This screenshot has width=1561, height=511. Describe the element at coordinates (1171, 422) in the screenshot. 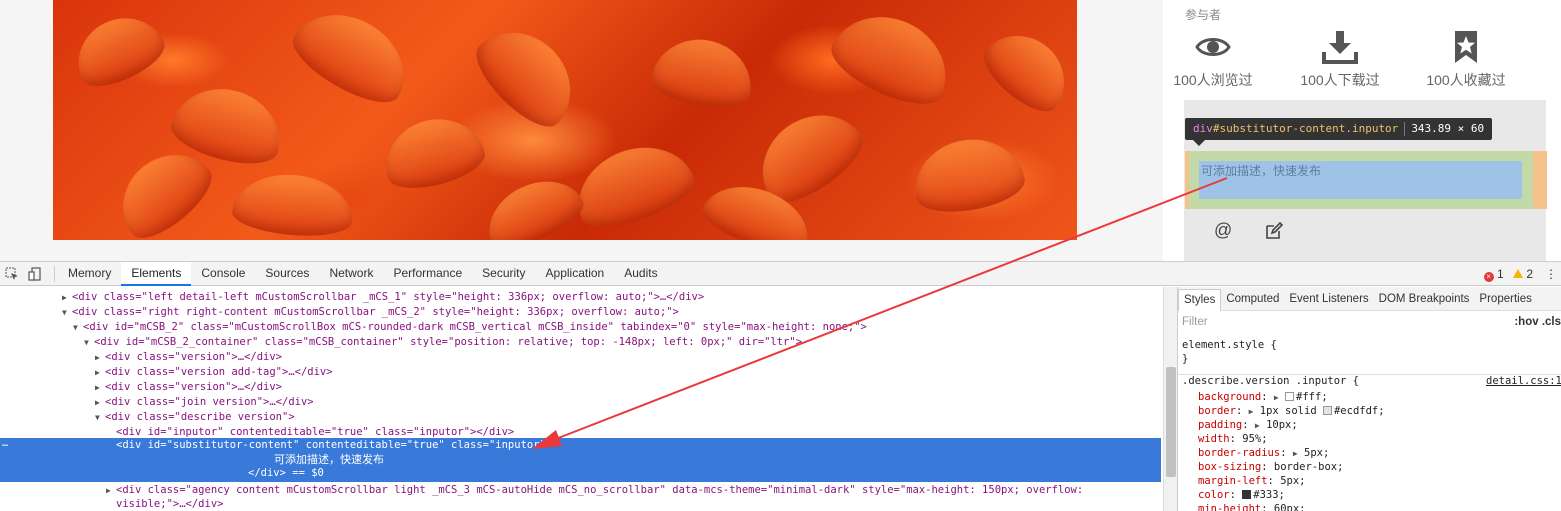

I see `scrollbar-thumb` at that location.